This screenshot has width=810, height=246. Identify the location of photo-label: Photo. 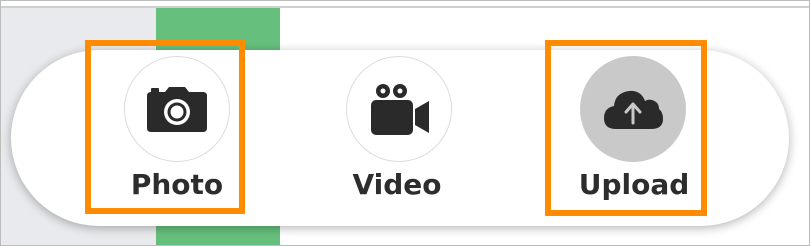
(177, 184).